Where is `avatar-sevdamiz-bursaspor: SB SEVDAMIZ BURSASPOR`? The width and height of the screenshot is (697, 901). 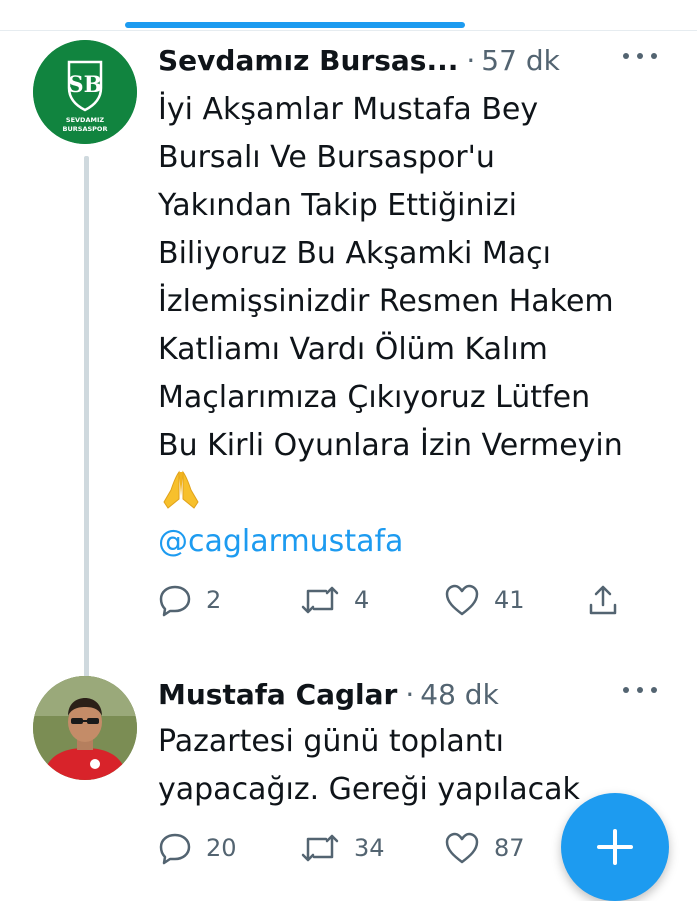 avatar-sevdamiz-bursaspor: SB SEVDAMIZ BURSASPOR is located at coordinates (85, 92).